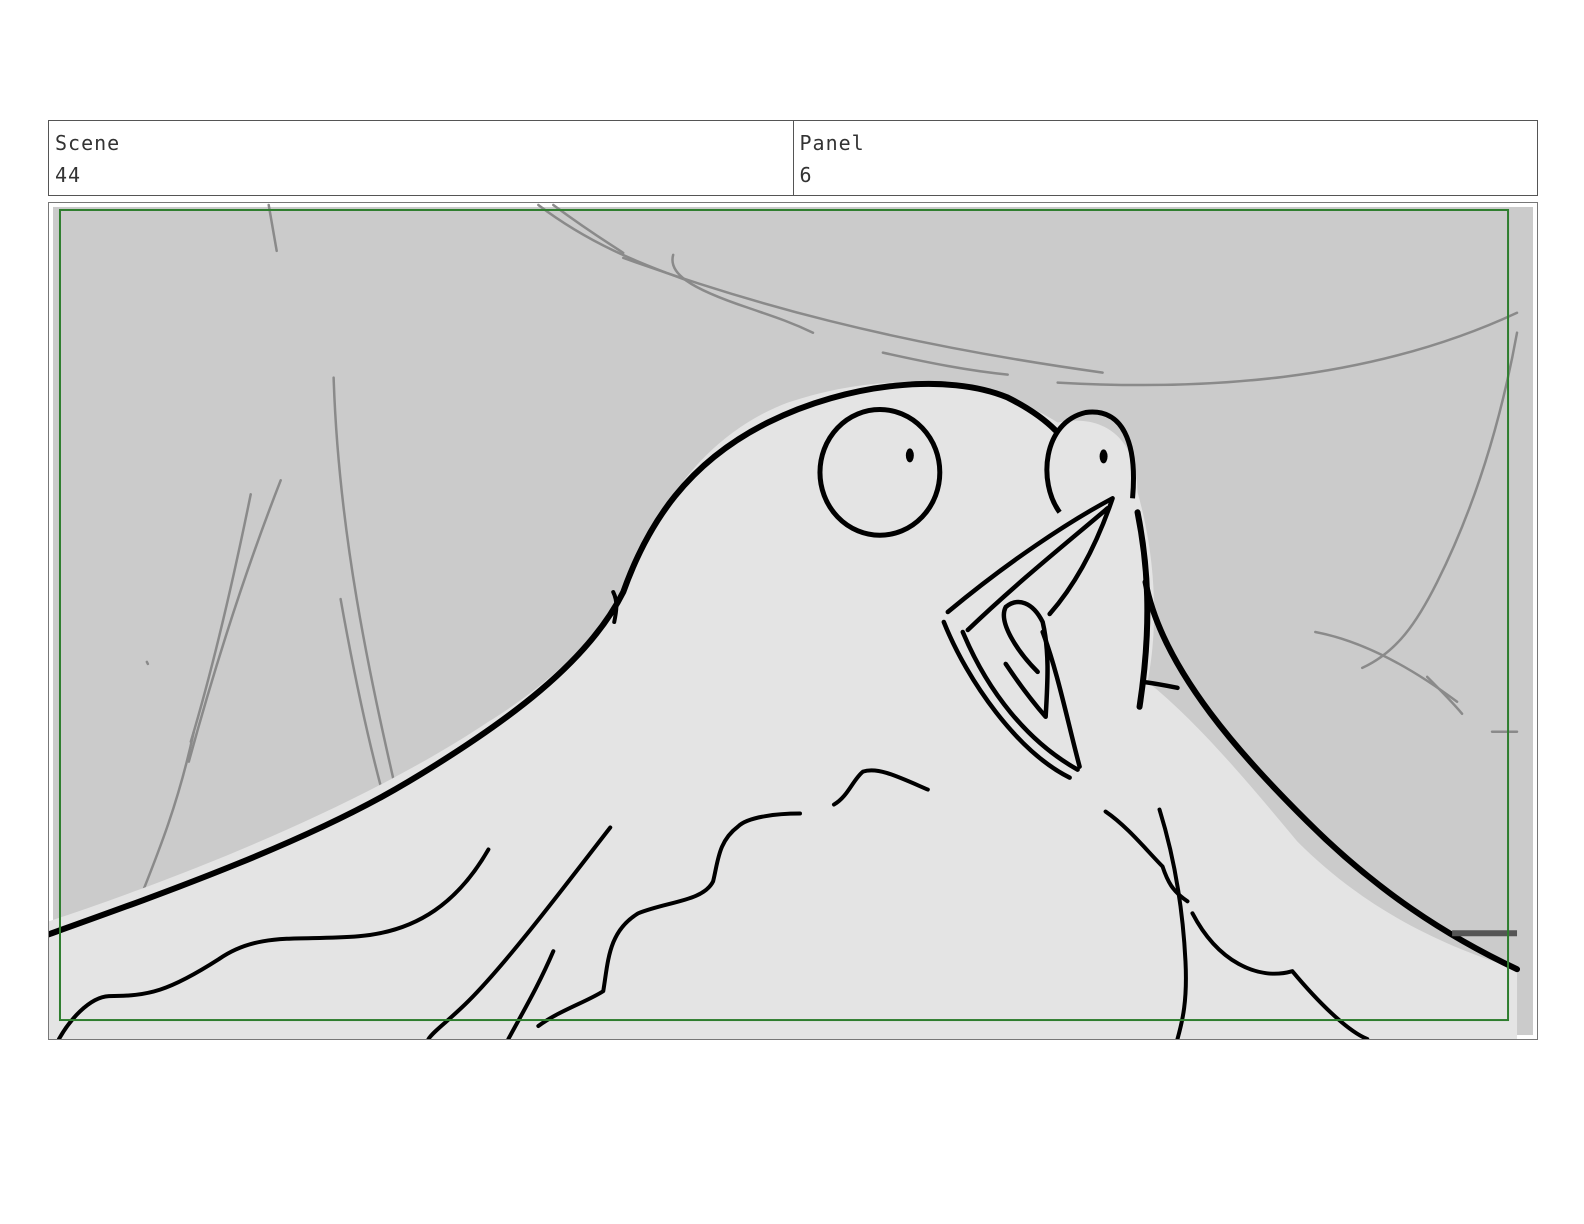 The height and width of the screenshot is (1224, 1584). What do you see at coordinates (88, 143) in the screenshot?
I see `scene-label: Scene` at bounding box center [88, 143].